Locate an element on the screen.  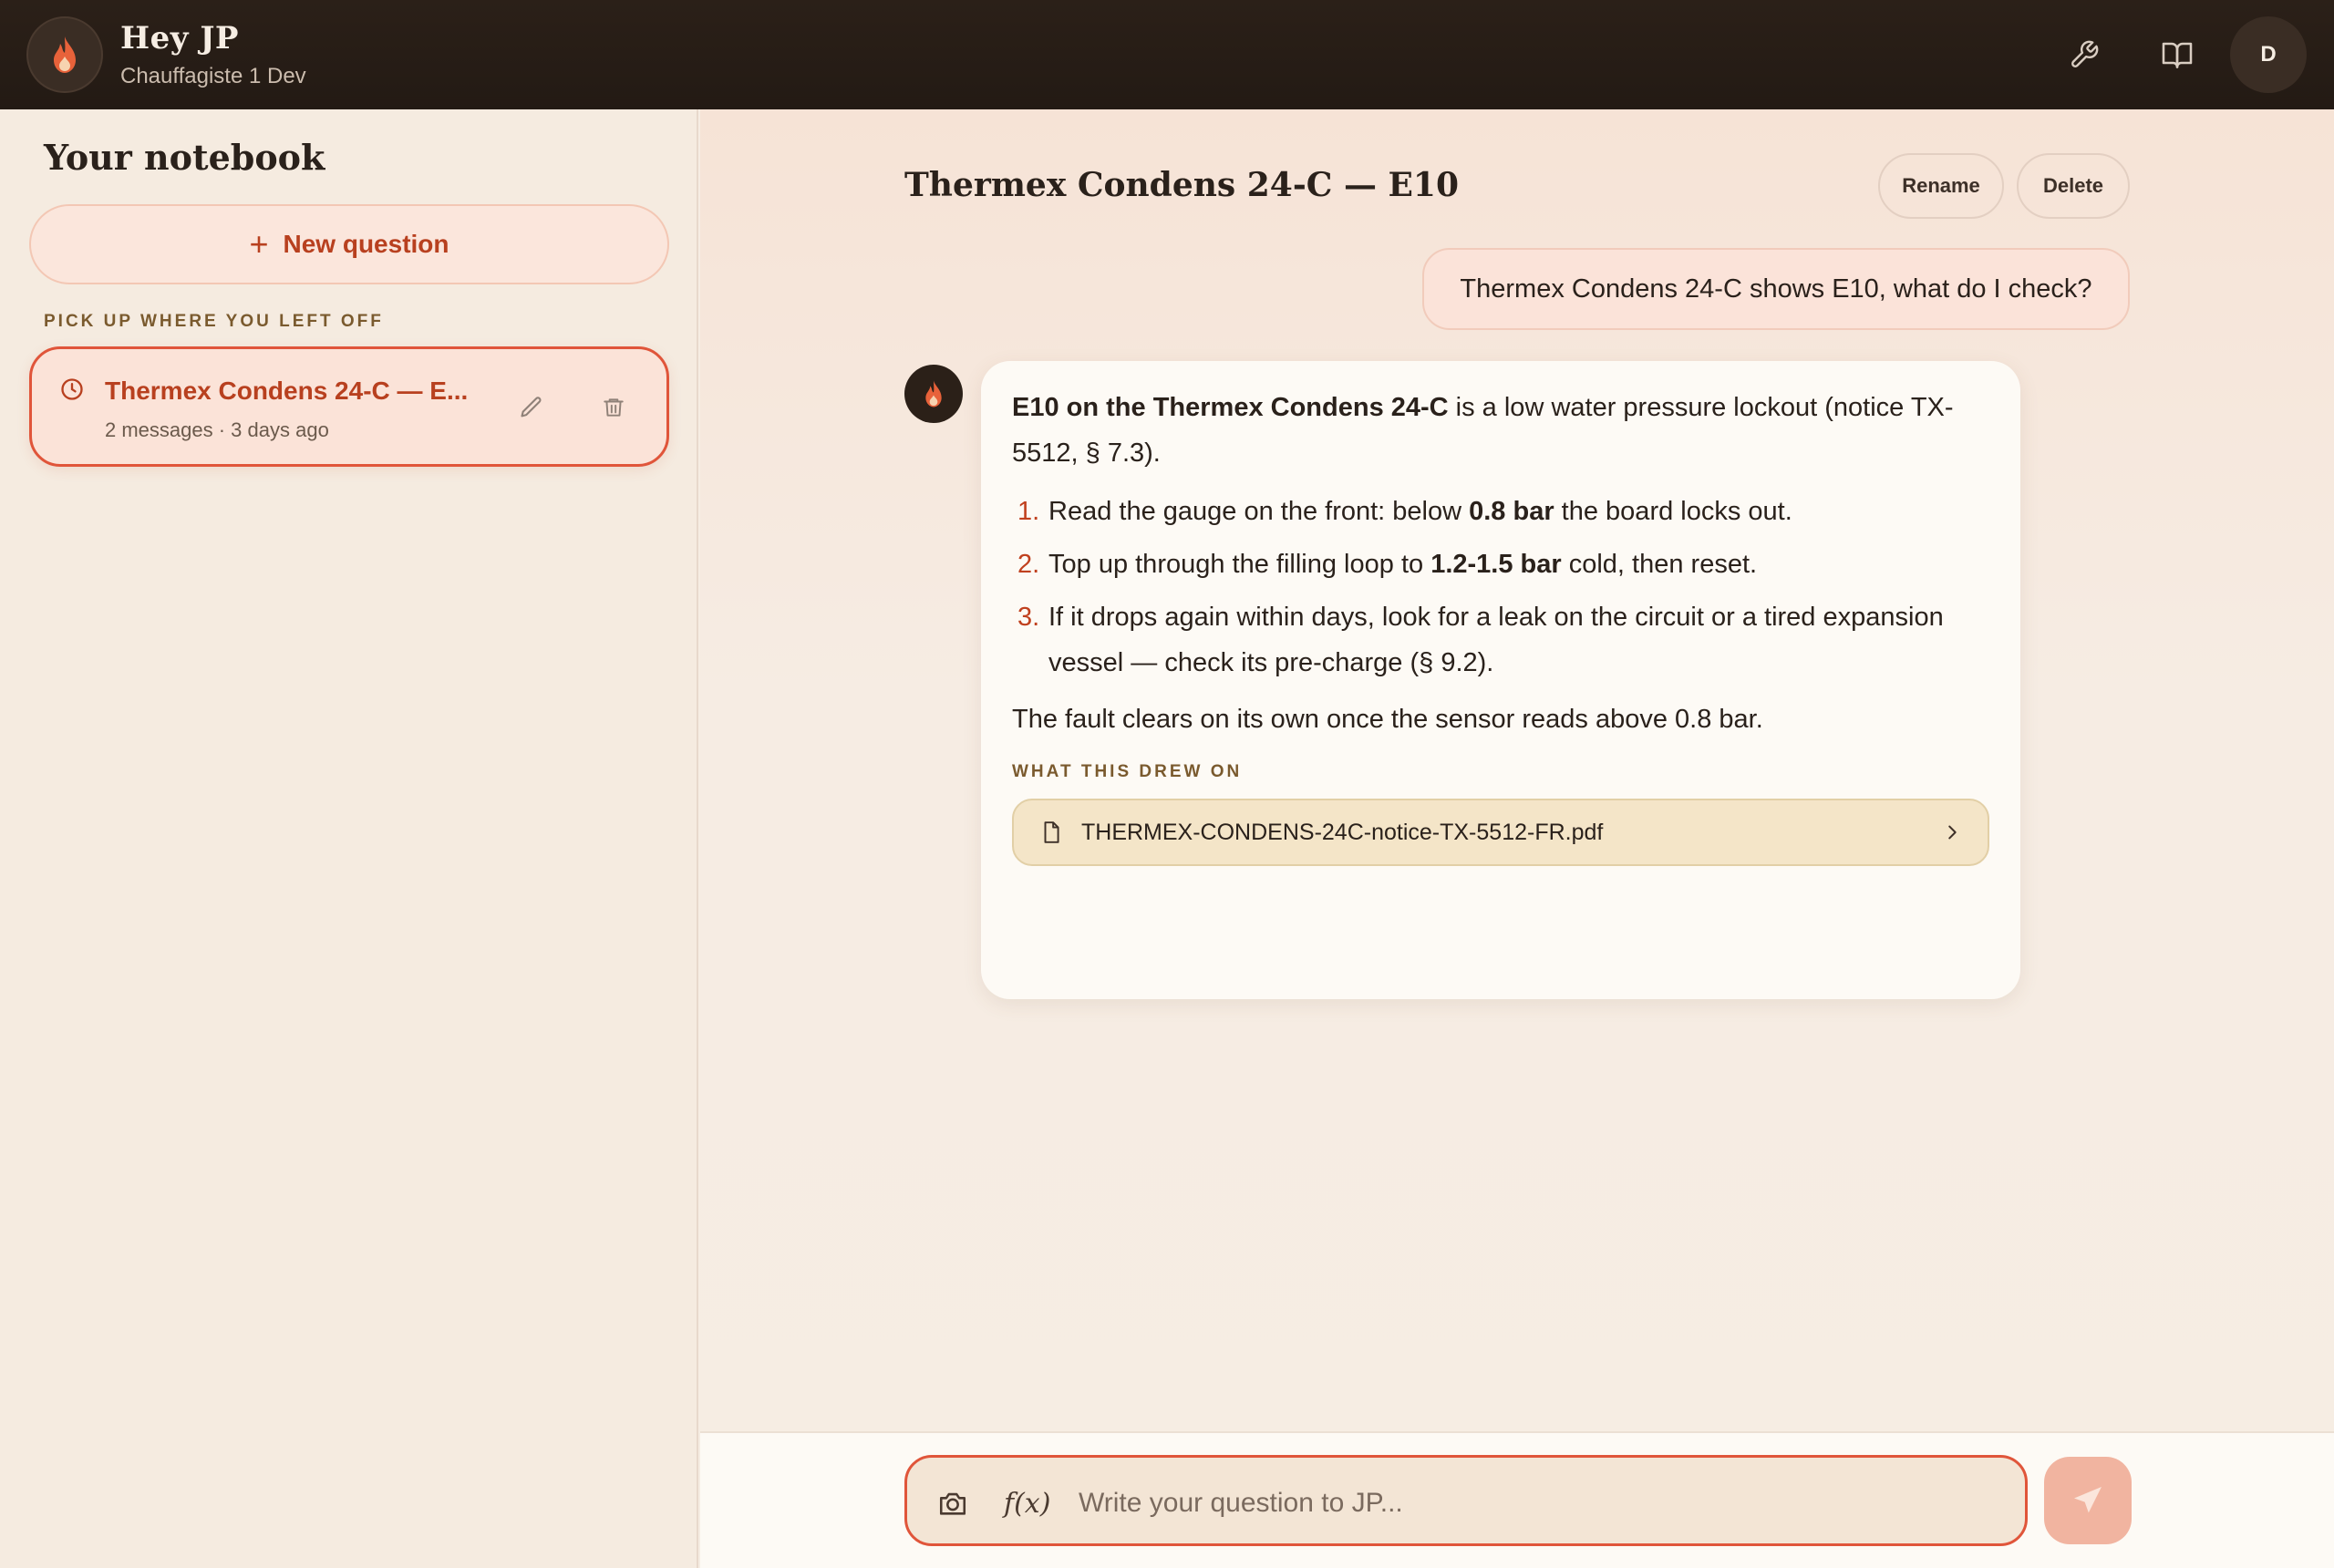
delete-button: Delete is located at coordinates (2074, 186).